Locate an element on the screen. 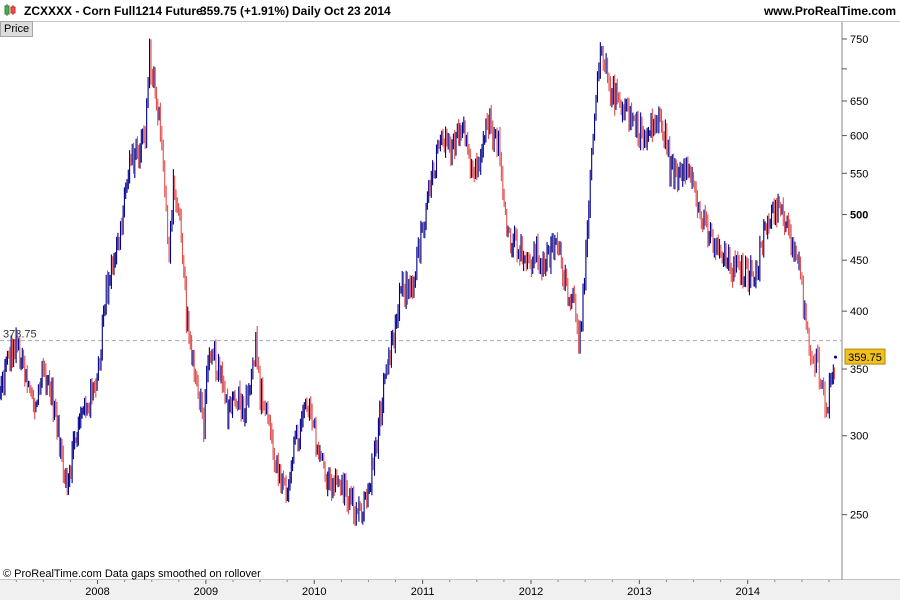 This screenshot has height=600, width=900. x-tick-label: 2008 is located at coordinates (97, 592).